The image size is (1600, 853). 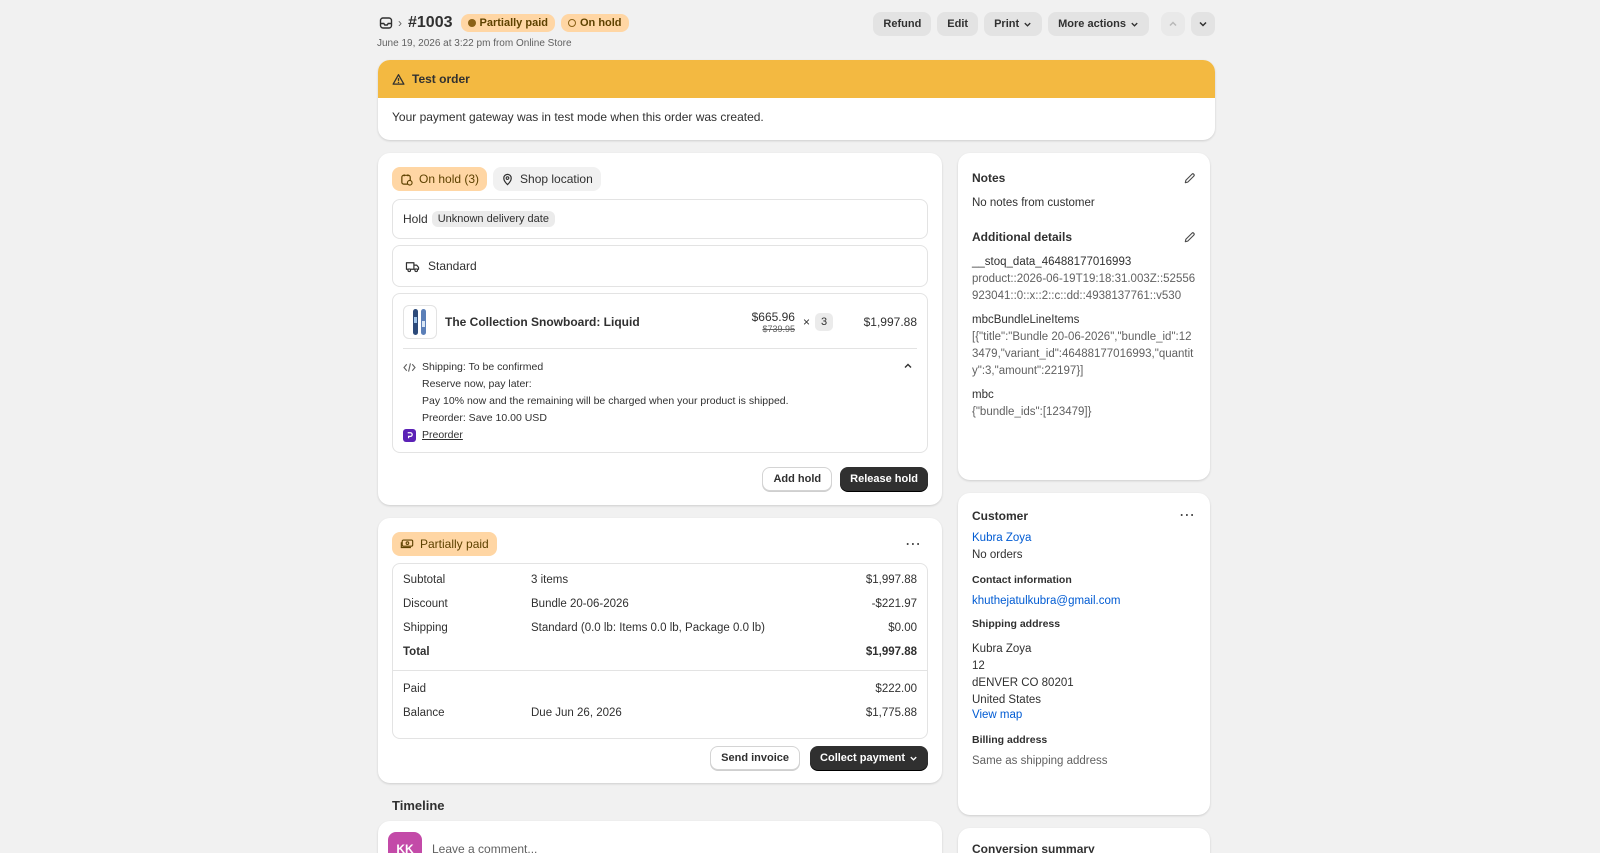 What do you see at coordinates (660, 689) in the screenshot?
I see `summary-row-paid: Paid $222.00` at bounding box center [660, 689].